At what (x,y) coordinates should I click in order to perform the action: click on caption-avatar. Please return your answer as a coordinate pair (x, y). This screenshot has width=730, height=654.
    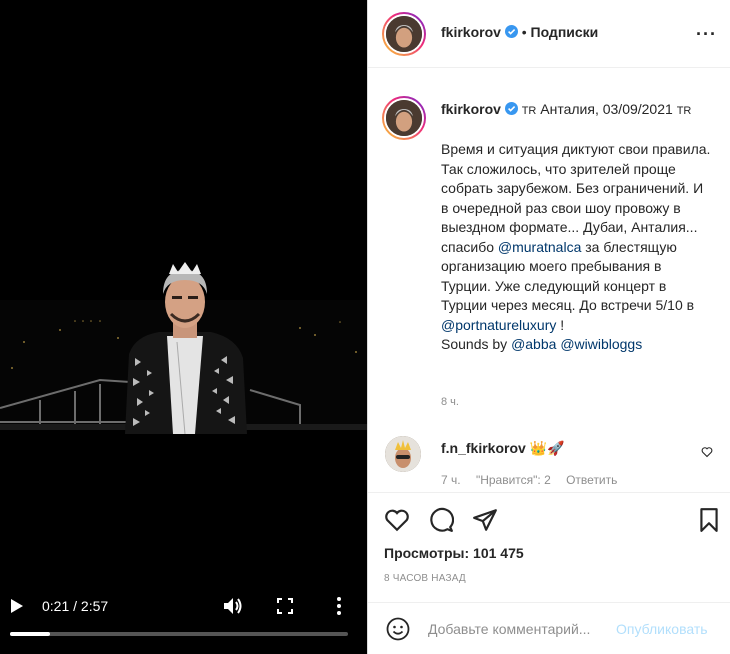
    Looking at the image, I should click on (404, 118).